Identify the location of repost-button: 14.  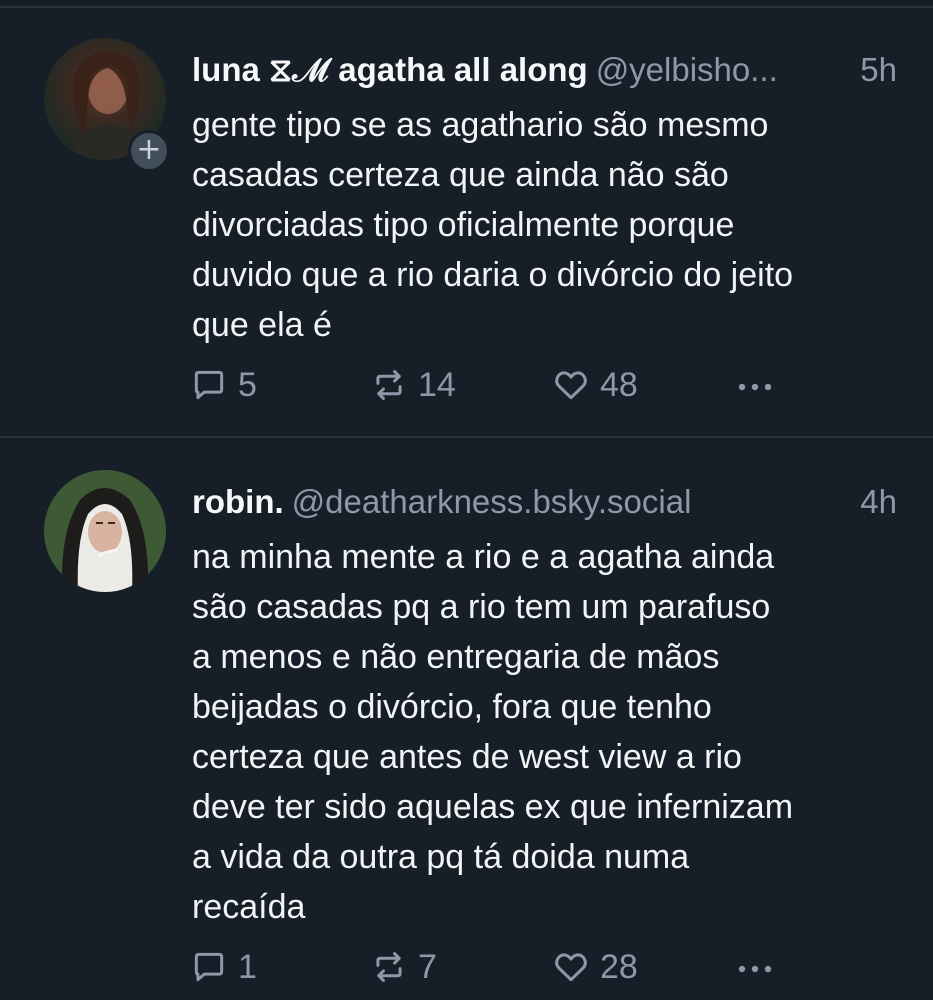
(413, 385).